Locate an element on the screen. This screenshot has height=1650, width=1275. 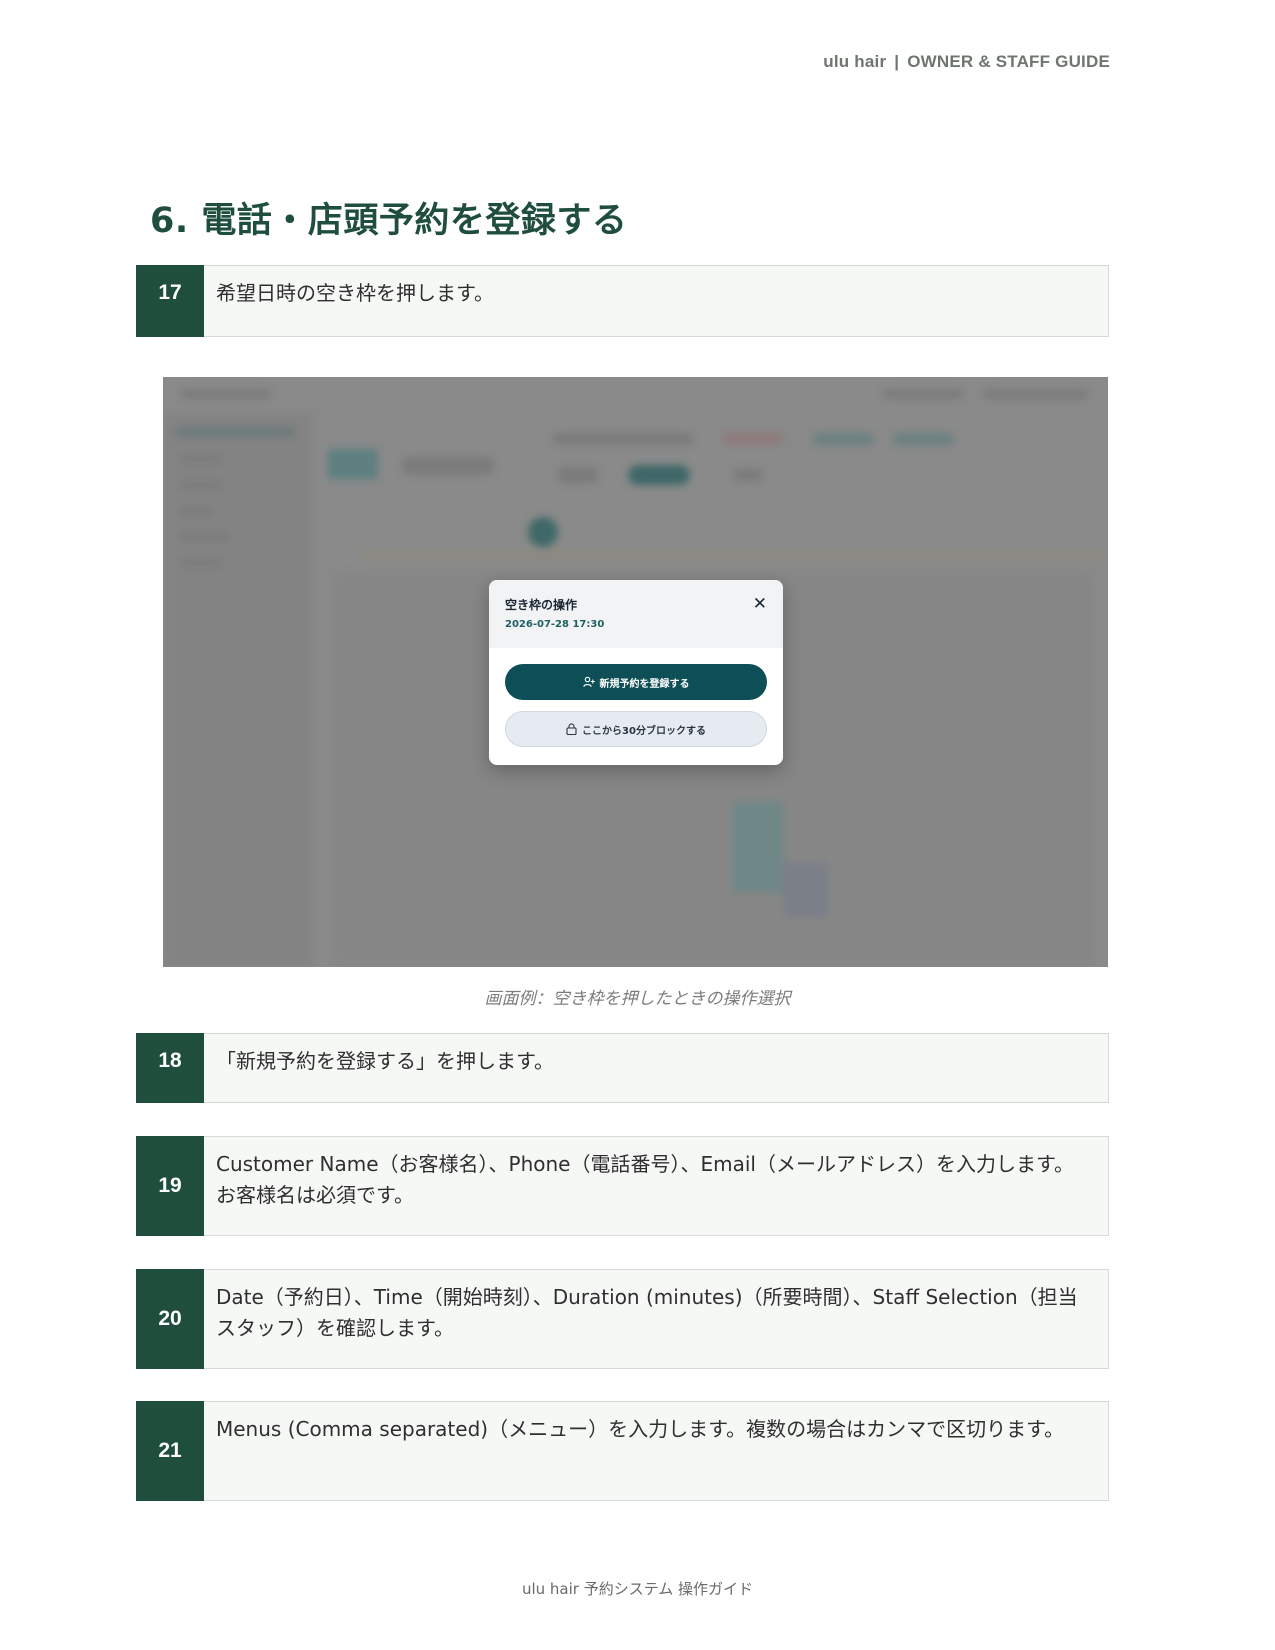
step-number: 17 is located at coordinates (170, 301).